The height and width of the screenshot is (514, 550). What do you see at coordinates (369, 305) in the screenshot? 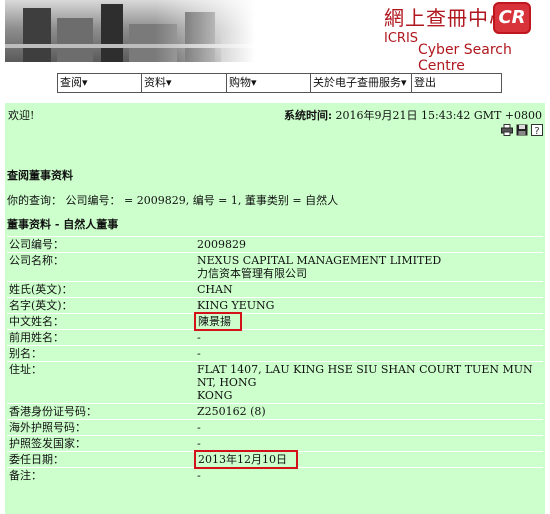
I see `row-value: KING YEUNG` at bounding box center [369, 305].